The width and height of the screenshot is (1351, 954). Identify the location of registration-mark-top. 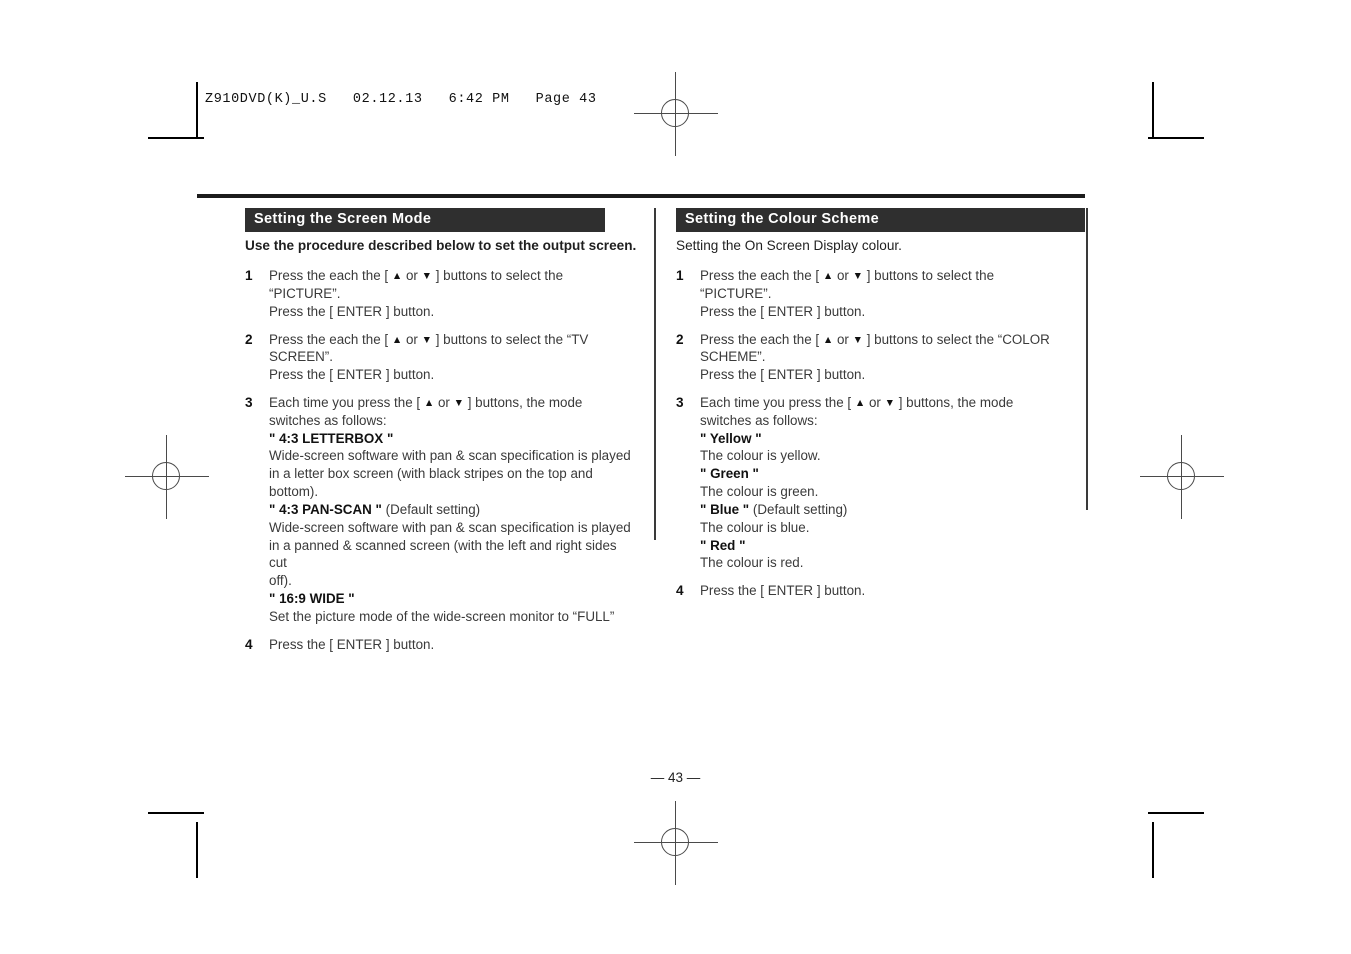
(676, 114).